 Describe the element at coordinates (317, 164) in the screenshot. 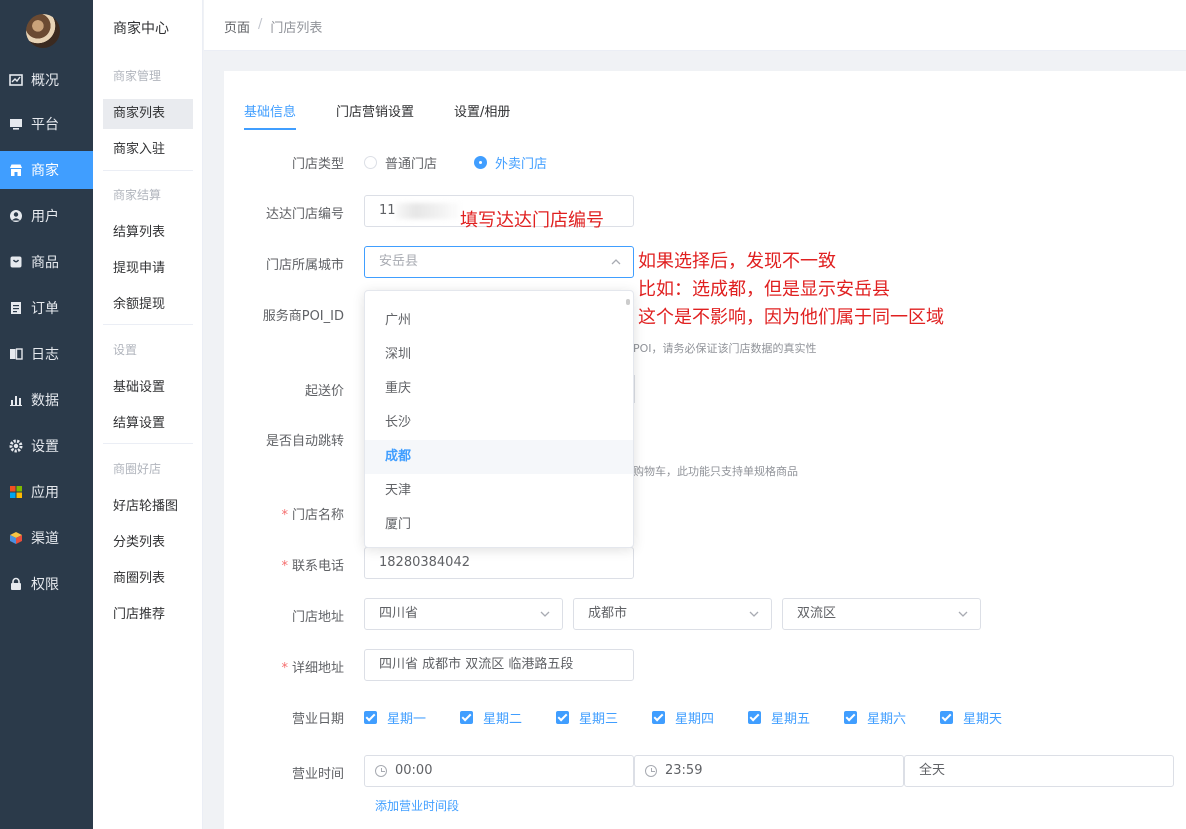

I see `store-type-label: 门店类型` at that location.